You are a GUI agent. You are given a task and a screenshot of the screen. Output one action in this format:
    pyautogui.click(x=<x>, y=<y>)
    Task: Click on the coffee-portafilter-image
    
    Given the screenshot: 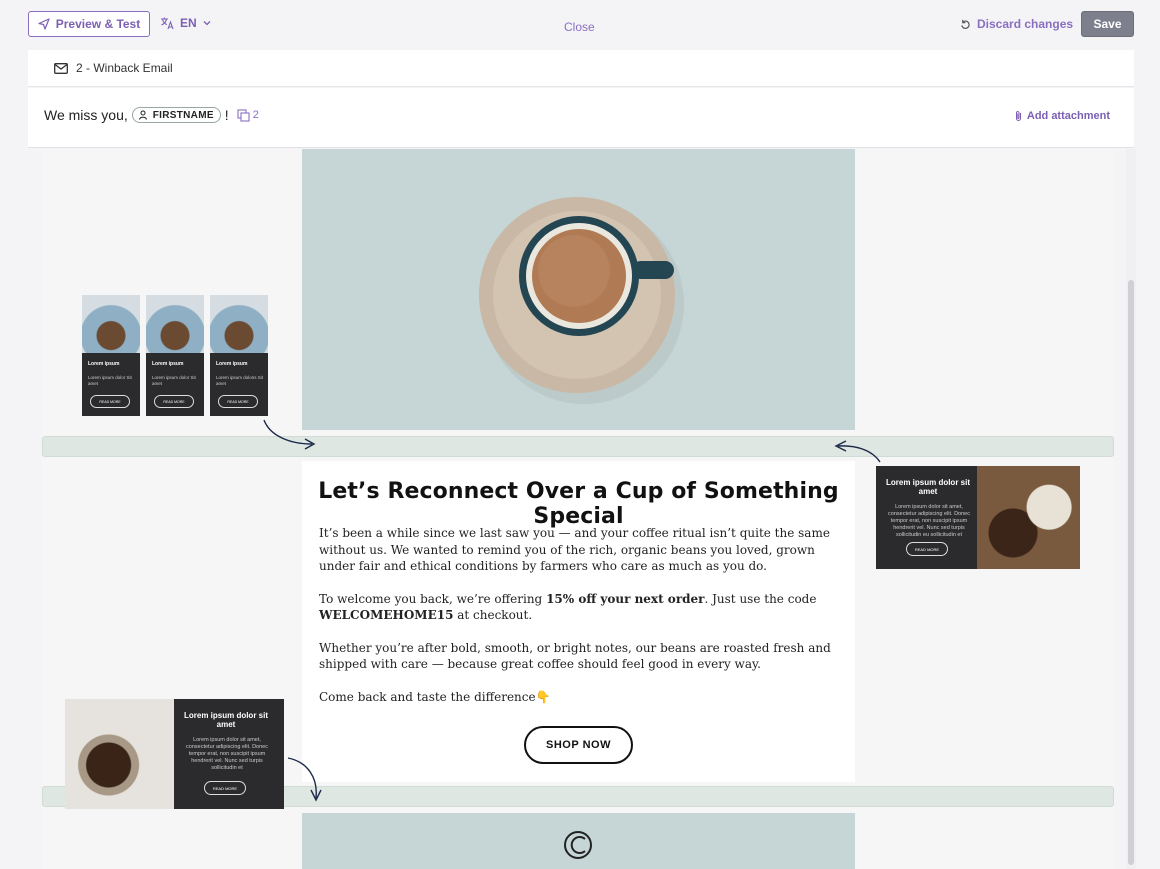 What is the action you would take?
    pyautogui.click(x=119, y=754)
    